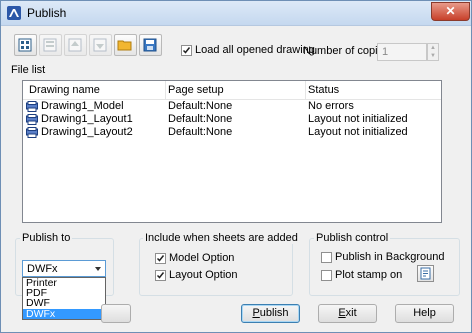 The height and width of the screenshot is (333, 472). I want to click on spin-up-icon: ▲, so click(433, 48).